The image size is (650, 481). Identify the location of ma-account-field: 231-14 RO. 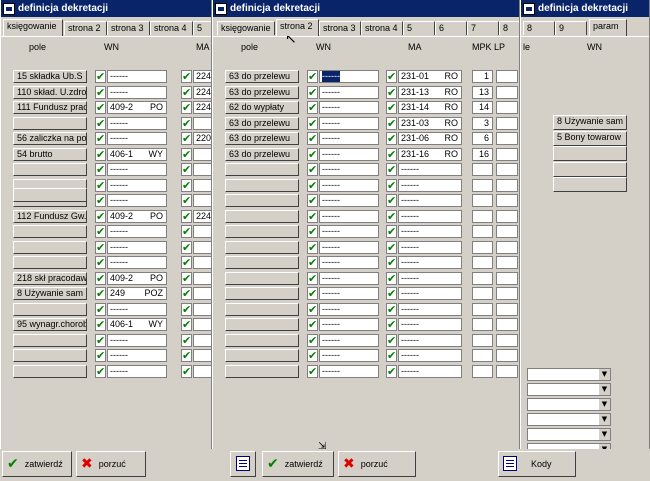
(430, 107).